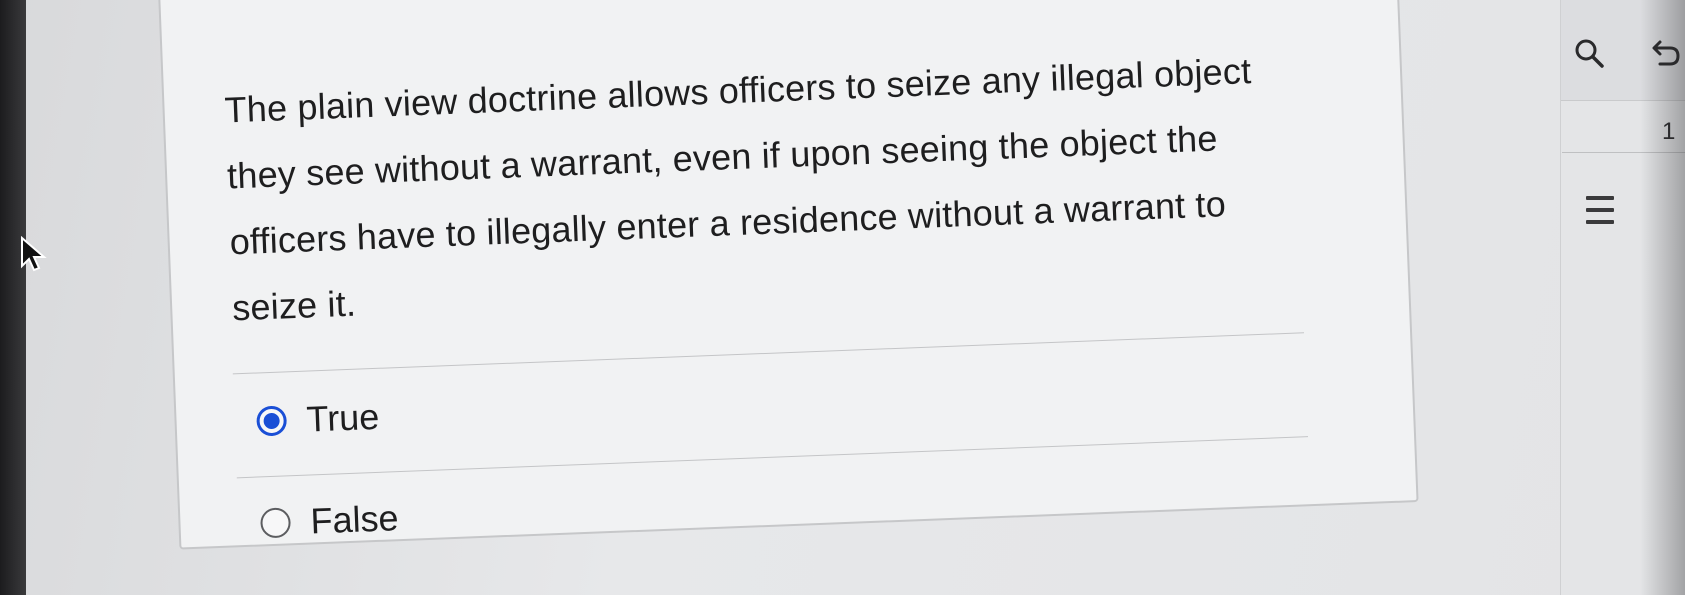  What do you see at coordinates (13, 297) in the screenshot?
I see `monitor-bezel` at bounding box center [13, 297].